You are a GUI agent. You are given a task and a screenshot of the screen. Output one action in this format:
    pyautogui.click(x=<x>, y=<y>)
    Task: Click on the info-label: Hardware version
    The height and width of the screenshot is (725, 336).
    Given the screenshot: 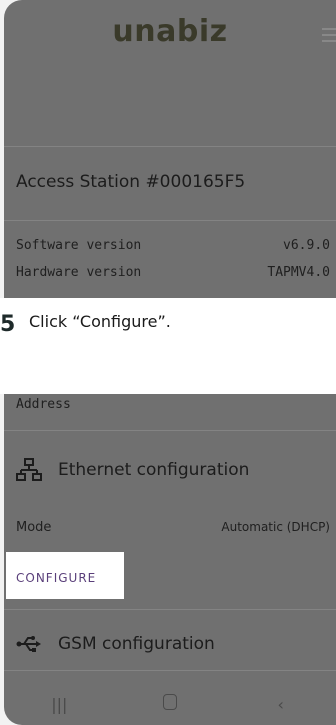 What is the action you would take?
    pyautogui.click(x=79, y=272)
    